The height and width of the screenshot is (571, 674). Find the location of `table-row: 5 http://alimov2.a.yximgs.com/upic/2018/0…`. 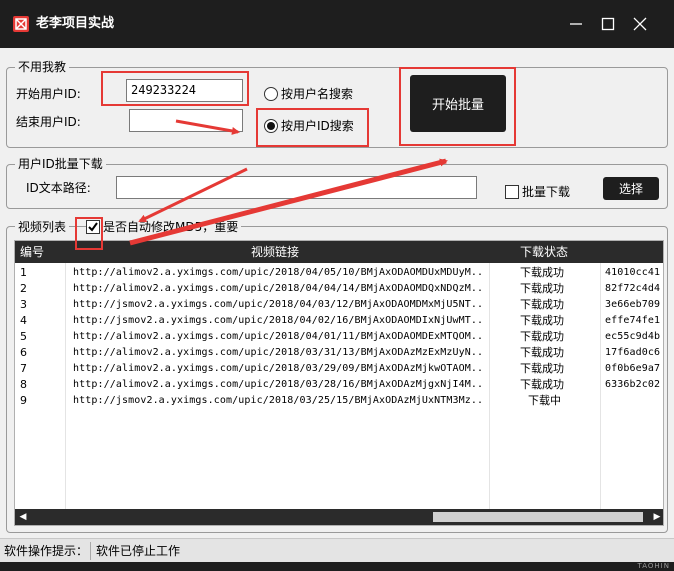

table-row: 5 http://alimov2.a.yximgs.com/upic/2018/0… is located at coordinates (339, 337).